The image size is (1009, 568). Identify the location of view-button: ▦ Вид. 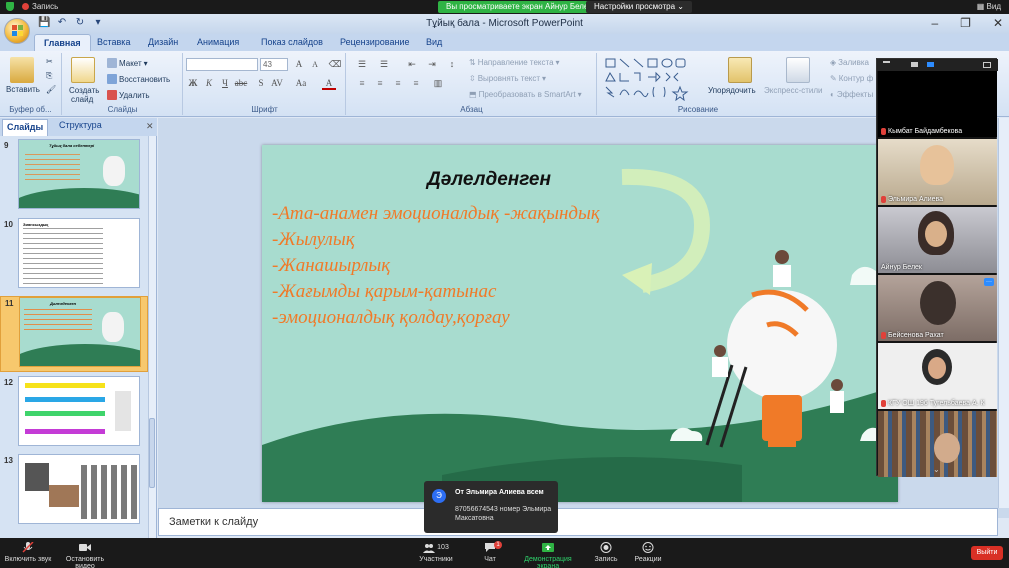
(989, 6).